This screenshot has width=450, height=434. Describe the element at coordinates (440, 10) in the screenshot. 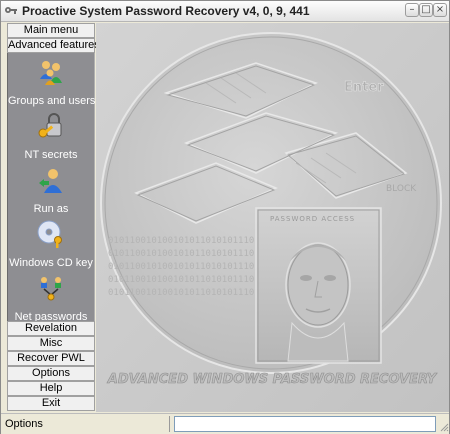

I see `close-button: ×` at that location.